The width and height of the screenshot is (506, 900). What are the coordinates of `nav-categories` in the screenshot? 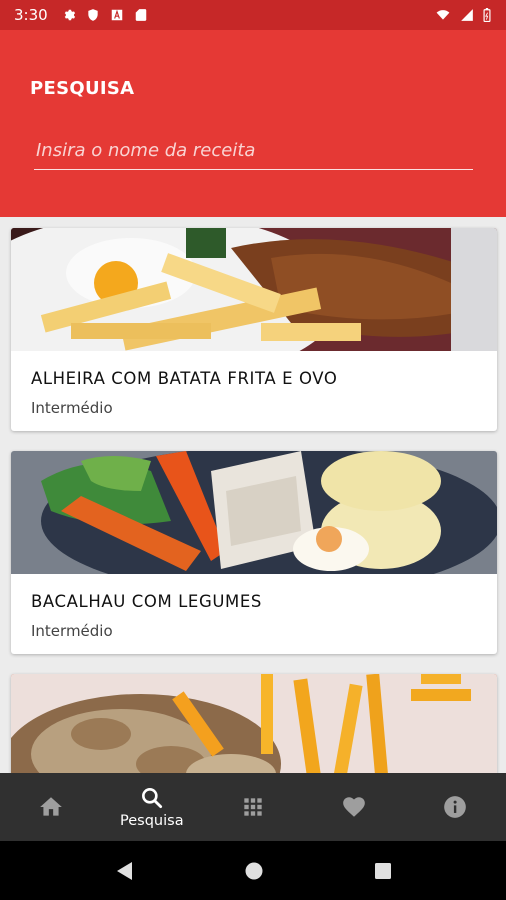 It's located at (252, 807).